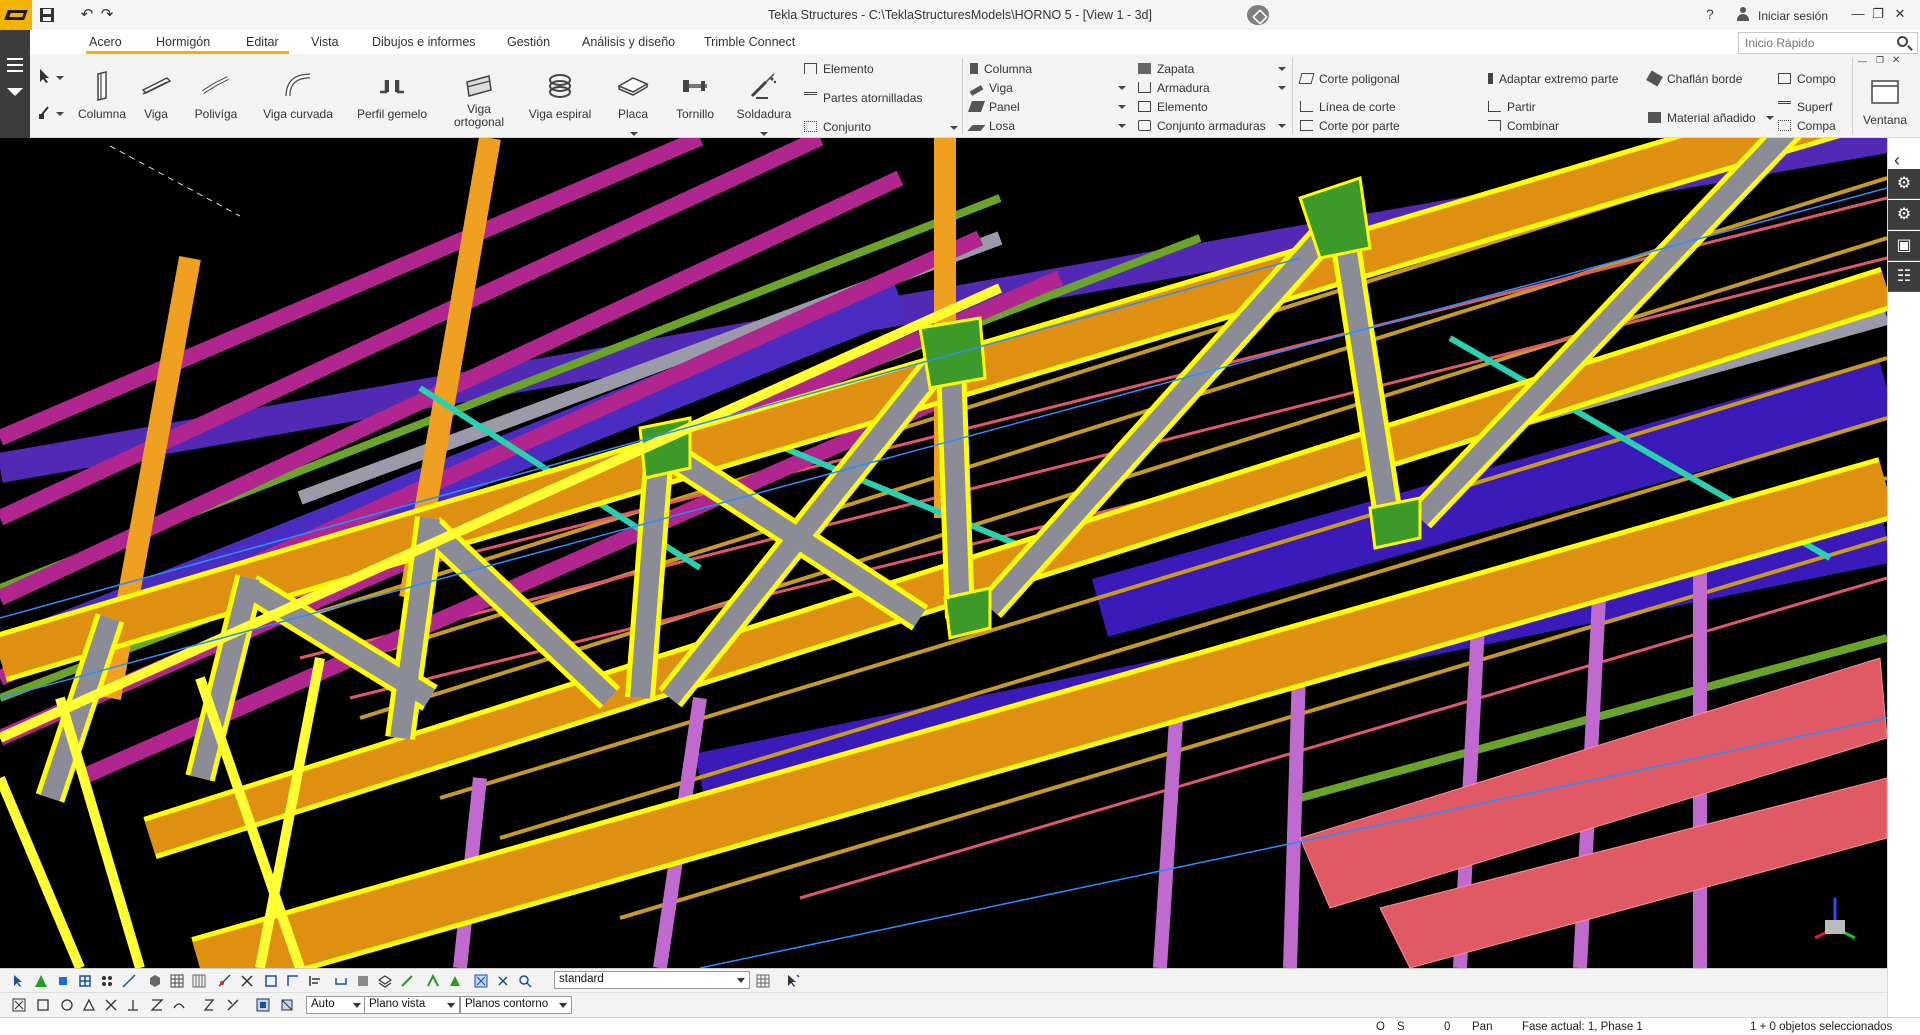 The height and width of the screenshot is (1035, 1920). I want to click on snap-geometry-icon, so click(287, 1005).